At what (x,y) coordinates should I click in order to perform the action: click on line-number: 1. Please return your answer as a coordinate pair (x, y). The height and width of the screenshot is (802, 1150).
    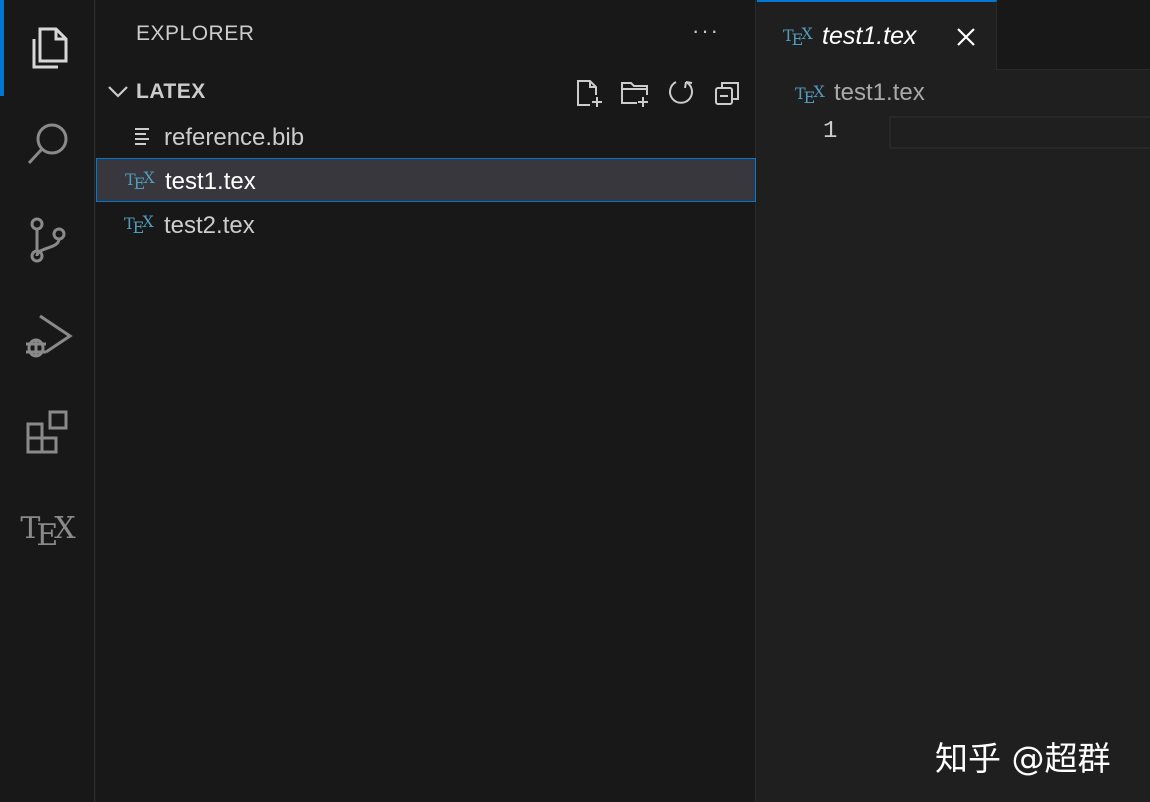
    Looking at the image, I should click on (830, 131).